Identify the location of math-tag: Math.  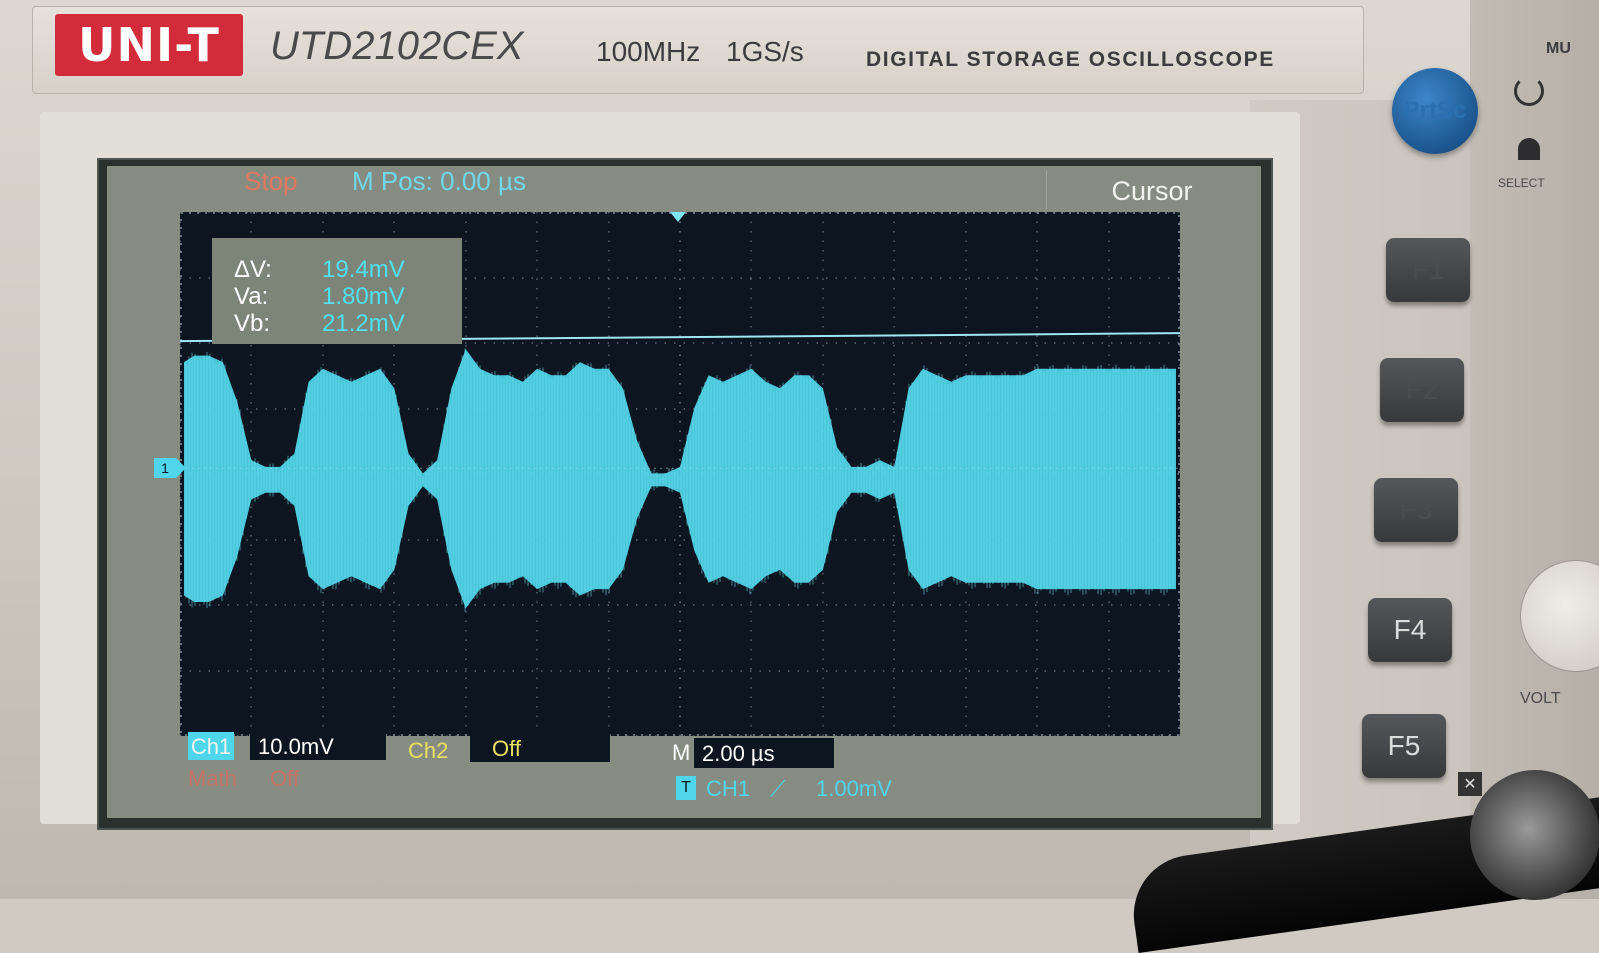
(212, 779).